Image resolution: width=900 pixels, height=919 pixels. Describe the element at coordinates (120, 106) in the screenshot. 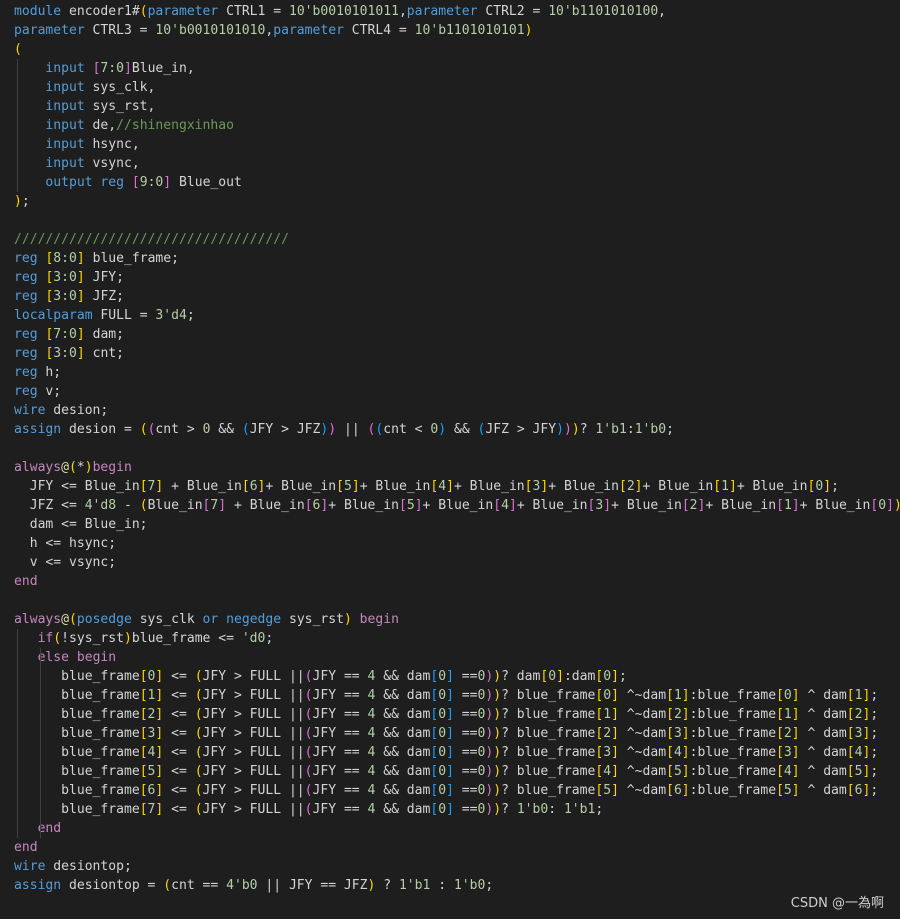

I see `code-token: sys_rst,` at that location.